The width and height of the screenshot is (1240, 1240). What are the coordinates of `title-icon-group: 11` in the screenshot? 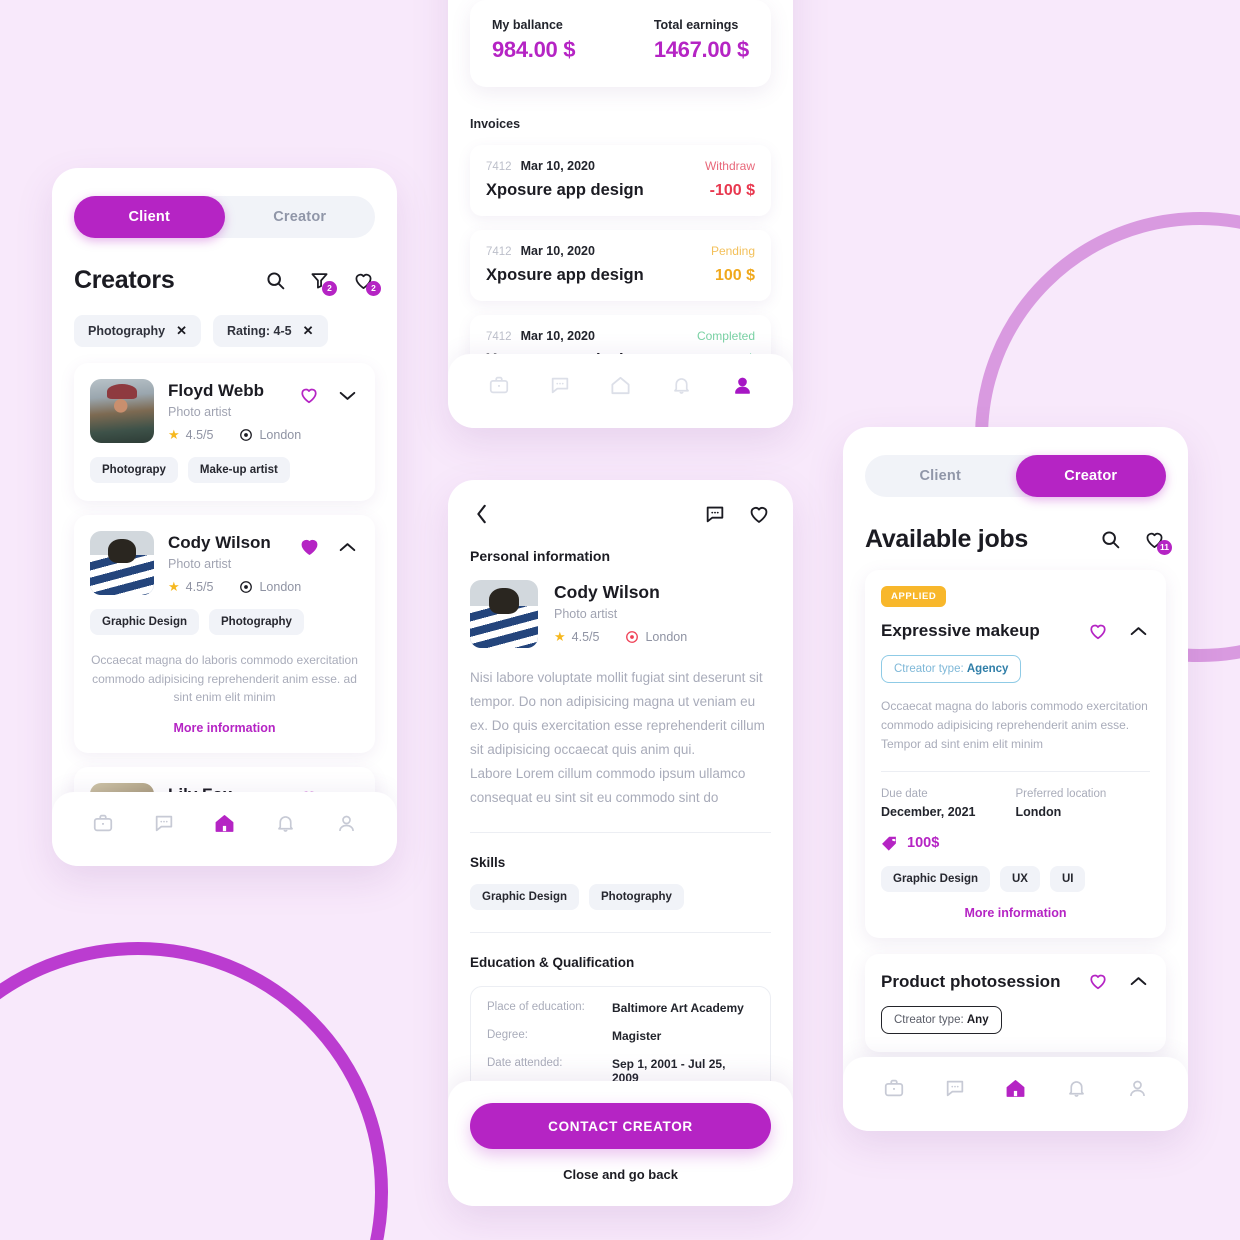 It's located at (1135, 541).